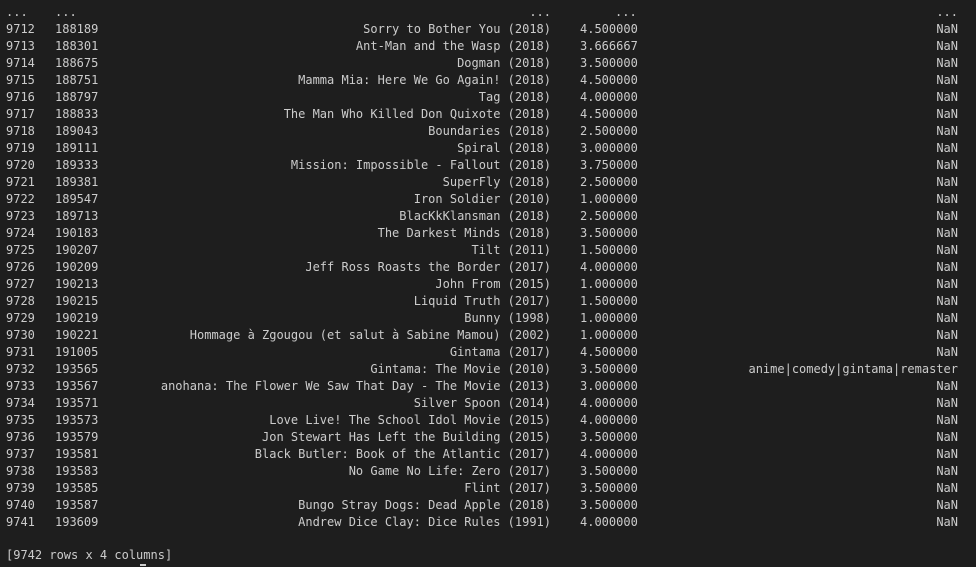 The image size is (976, 567). Describe the element at coordinates (488, 284) in the screenshot. I see `table-row: 9727 190213 John From (2015) 1.000000 NaN` at that location.